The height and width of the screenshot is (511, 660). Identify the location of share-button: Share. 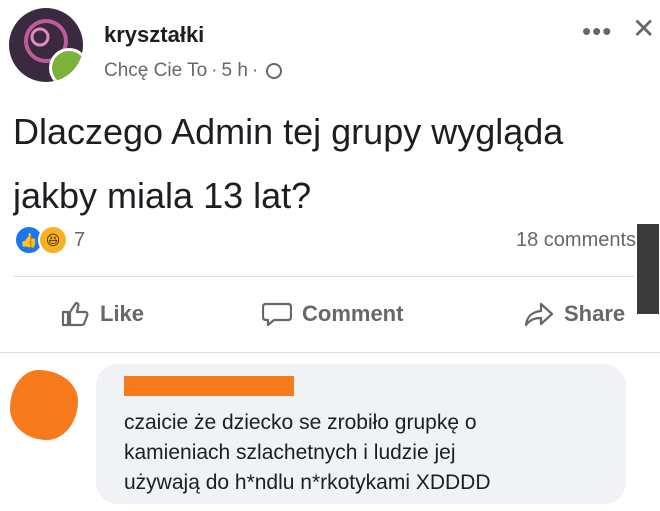
(574, 314).